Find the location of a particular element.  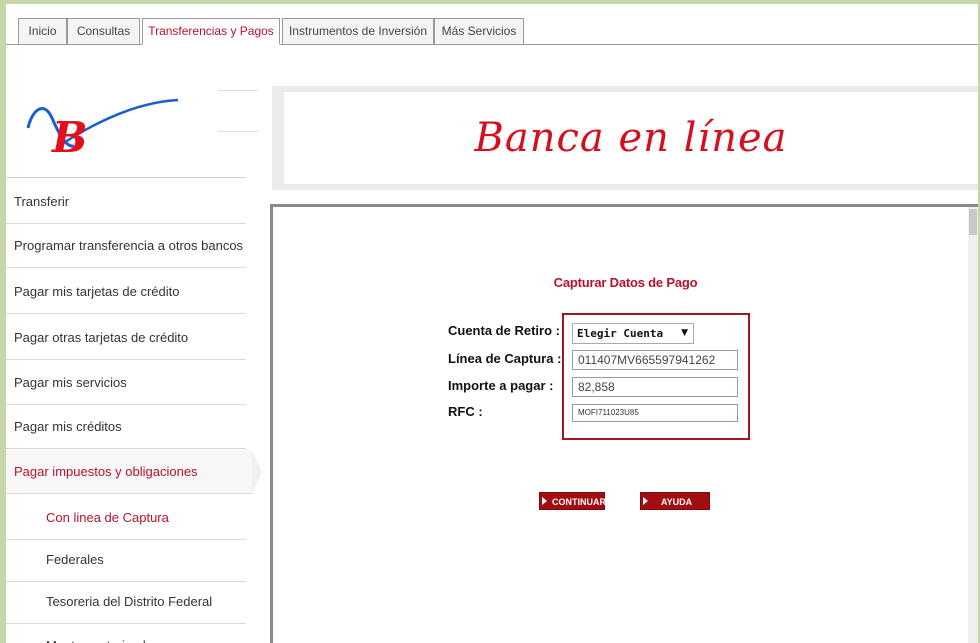

scrollbar-thumb is located at coordinates (973, 222).